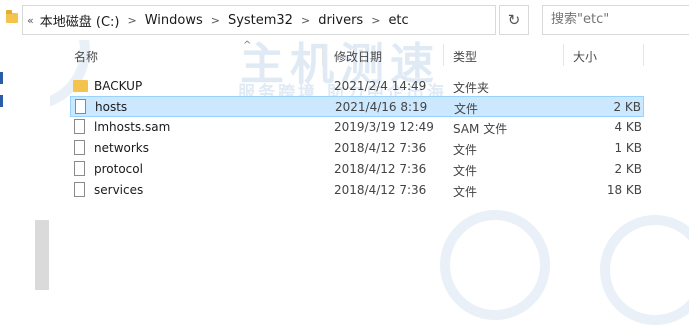  Describe the element at coordinates (118, 86) in the screenshot. I see `file-name: BACKUP` at that location.